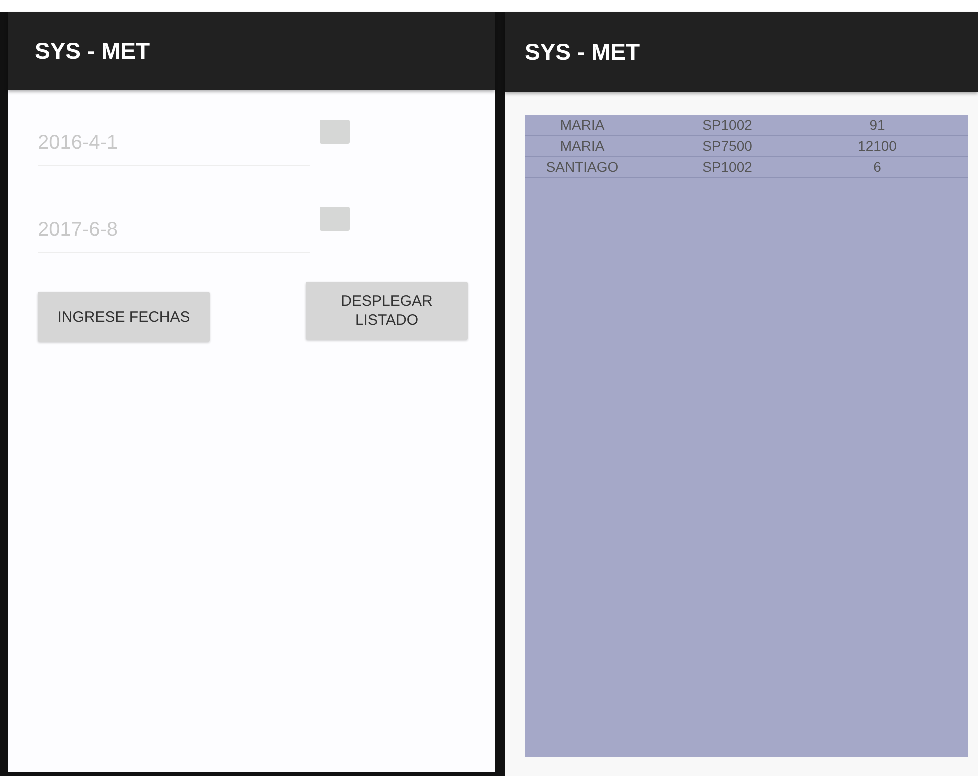 This screenshot has width=978, height=776. What do you see at coordinates (582, 167) in the screenshot?
I see `table-cell-text: SANTIAGO` at bounding box center [582, 167].